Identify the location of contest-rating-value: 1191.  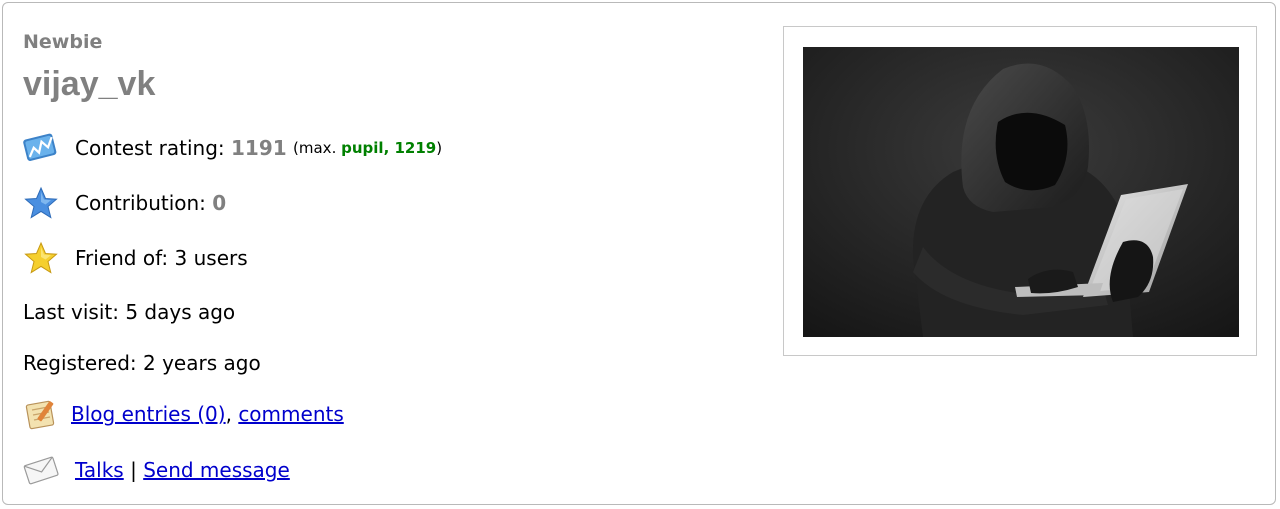
(259, 148).